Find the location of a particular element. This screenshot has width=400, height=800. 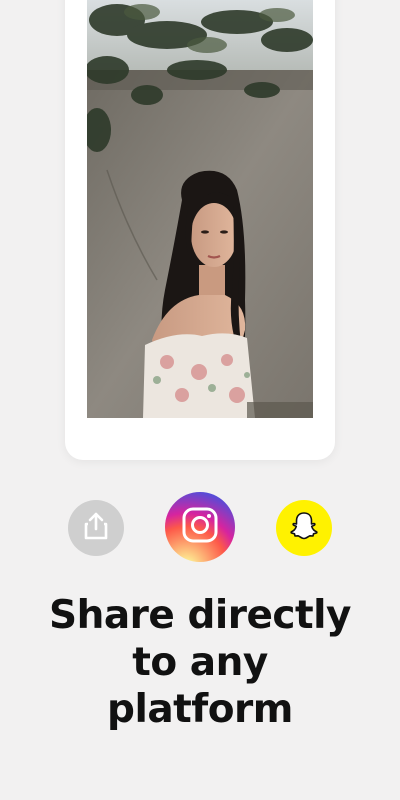

headline-line-3: platform is located at coordinates (200, 709).